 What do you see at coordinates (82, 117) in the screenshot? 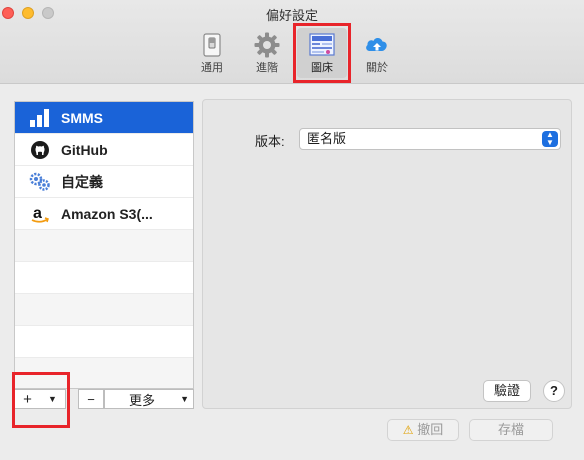
I see `list-item-label: SMMS` at bounding box center [82, 117].